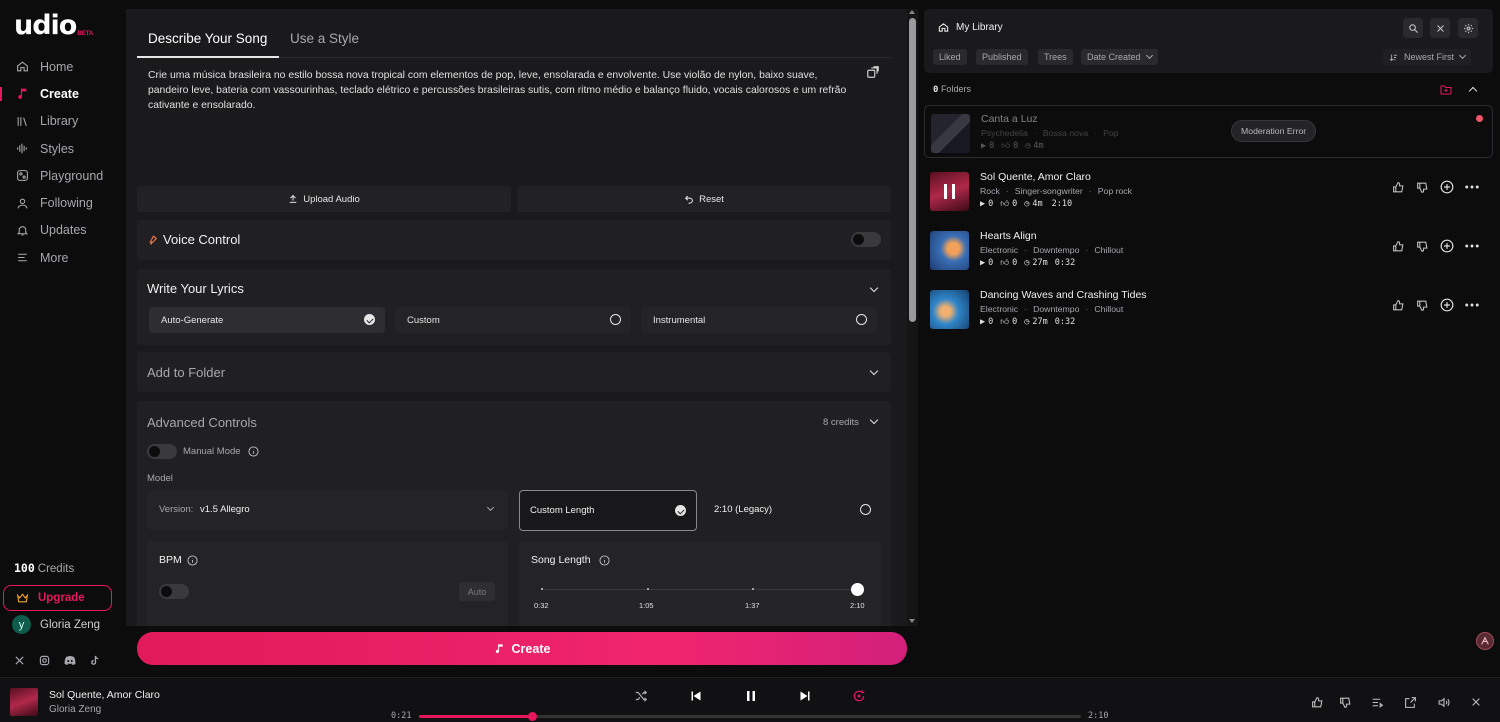  Describe the element at coordinates (75, 709) in the screenshot. I see `player-artist: Gloria Zeng` at that location.